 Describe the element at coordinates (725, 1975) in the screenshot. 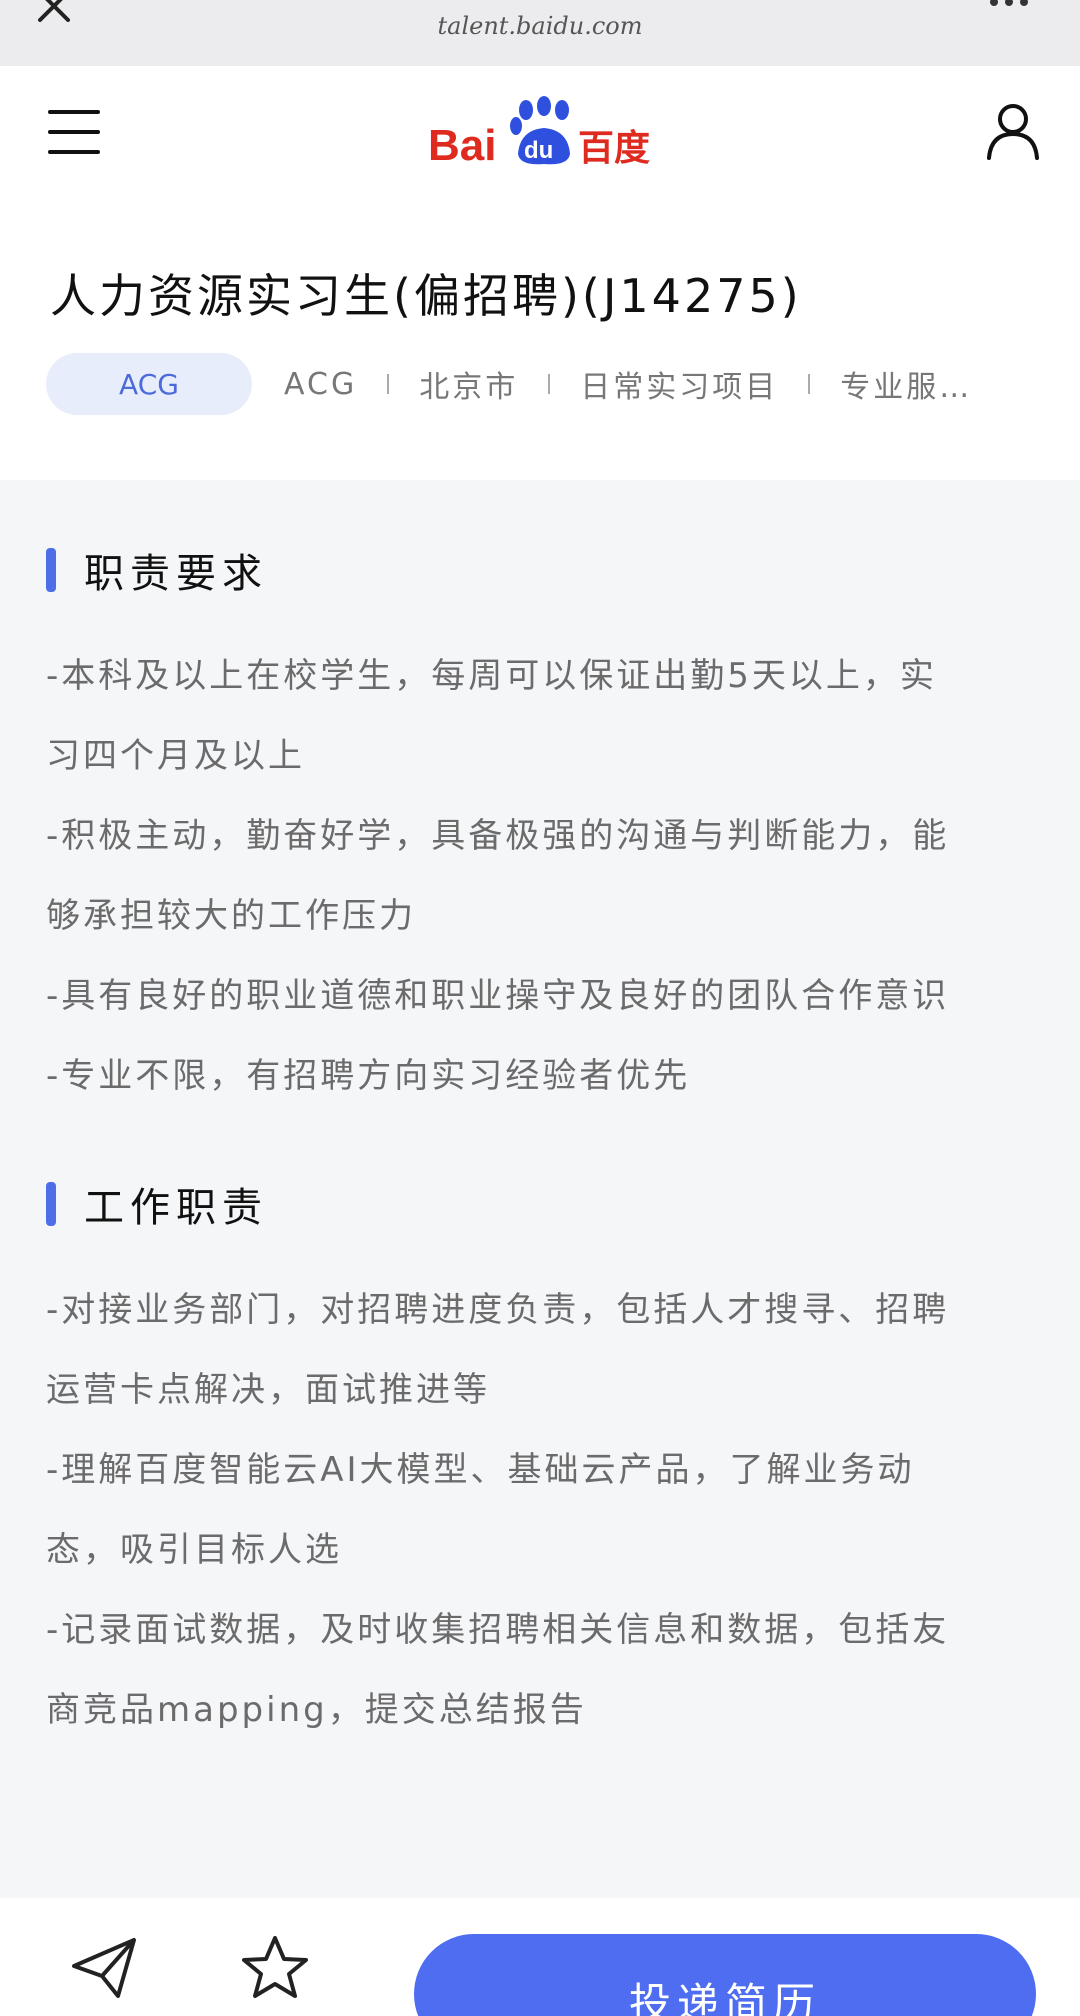

I see `submit-resume-button: 投递简历` at that location.